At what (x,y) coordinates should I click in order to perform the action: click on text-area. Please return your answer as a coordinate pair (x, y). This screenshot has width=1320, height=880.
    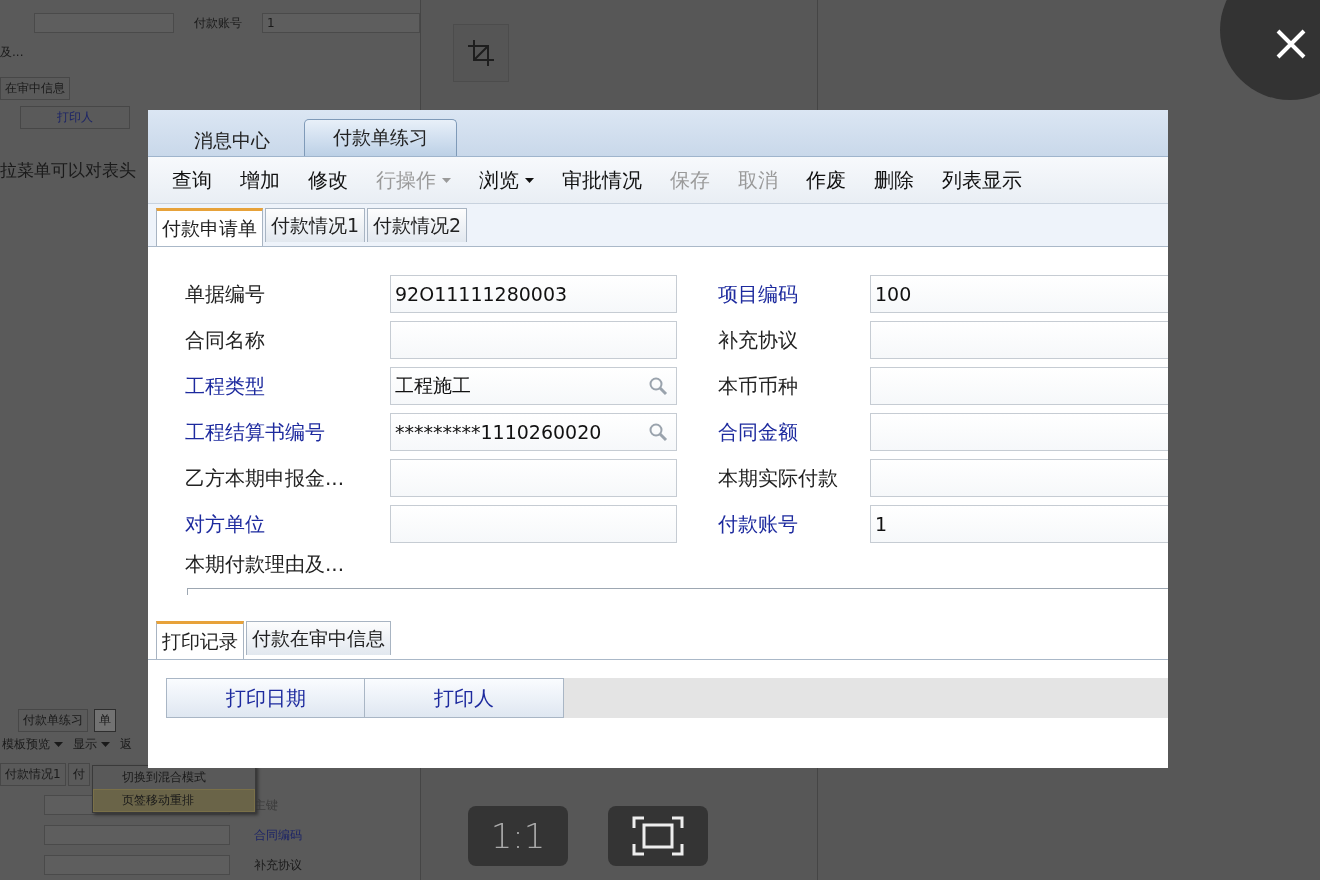
    Looking at the image, I should click on (677, 591).